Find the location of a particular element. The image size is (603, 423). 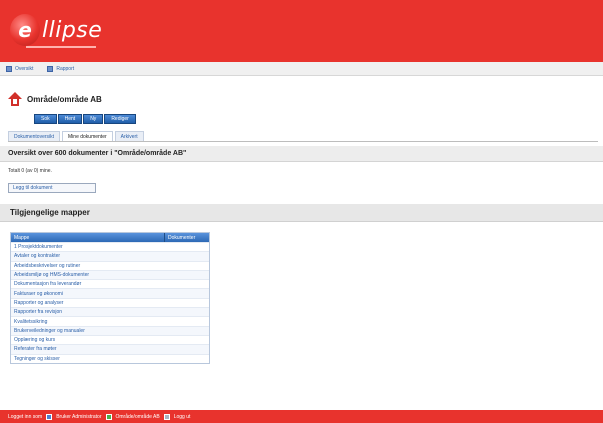

table-row: Fakturaer og økonomi is located at coordinates (110, 293).